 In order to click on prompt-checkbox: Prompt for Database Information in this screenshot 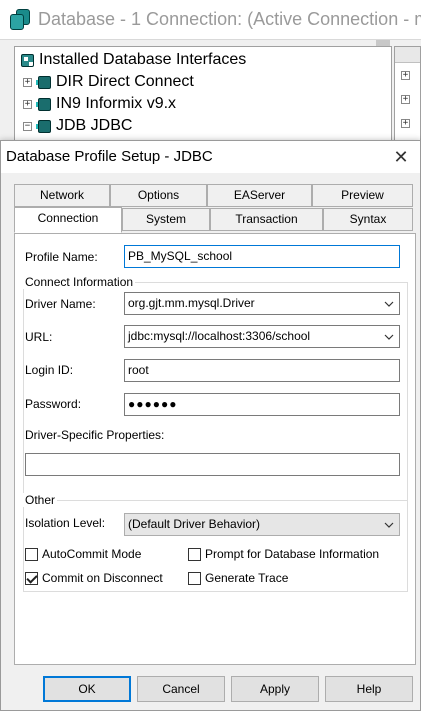, I will do `click(283, 554)`.